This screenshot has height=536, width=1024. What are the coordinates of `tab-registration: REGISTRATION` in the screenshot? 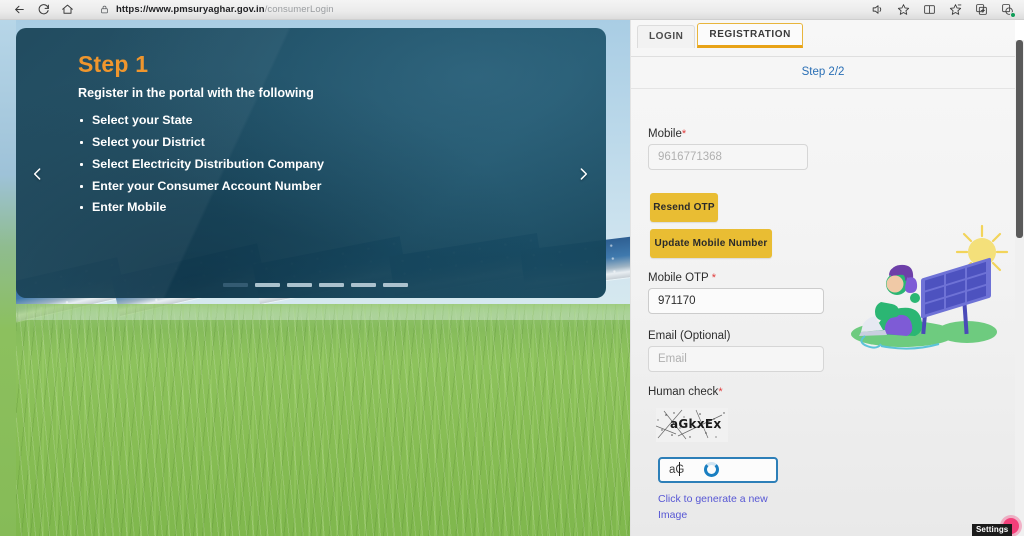 It's located at (750, 35).